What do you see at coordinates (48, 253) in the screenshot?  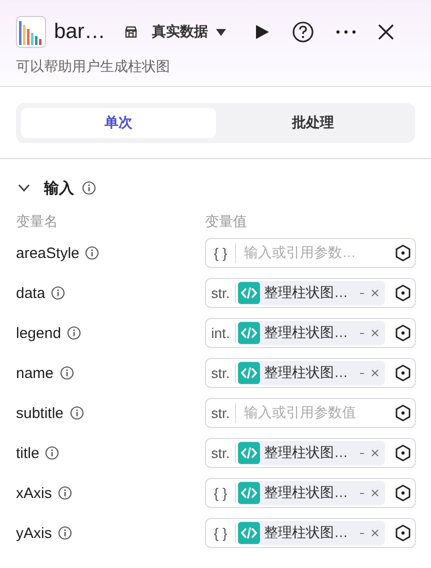 I see `variable-name: areaStyle` at bounding box center [48, 253].